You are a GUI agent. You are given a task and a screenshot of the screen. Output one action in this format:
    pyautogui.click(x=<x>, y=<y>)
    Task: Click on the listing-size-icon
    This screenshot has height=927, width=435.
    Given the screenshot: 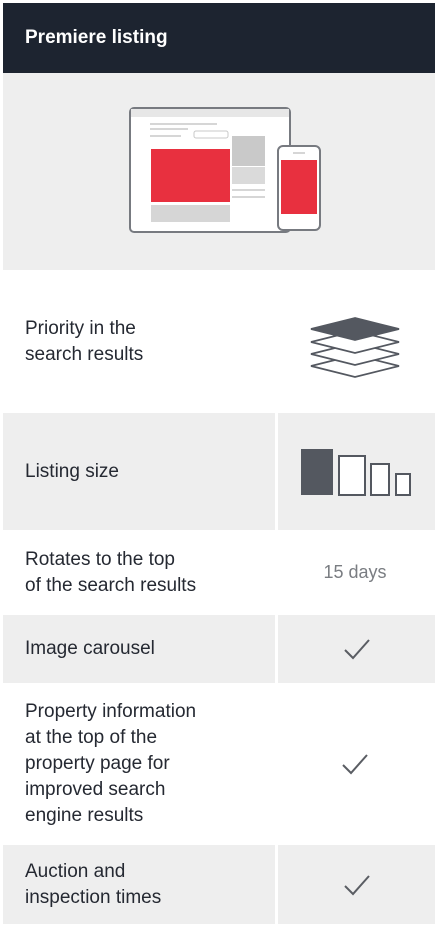 What is the action you would take?
    pyautogui.click(x=355, y=472)
    